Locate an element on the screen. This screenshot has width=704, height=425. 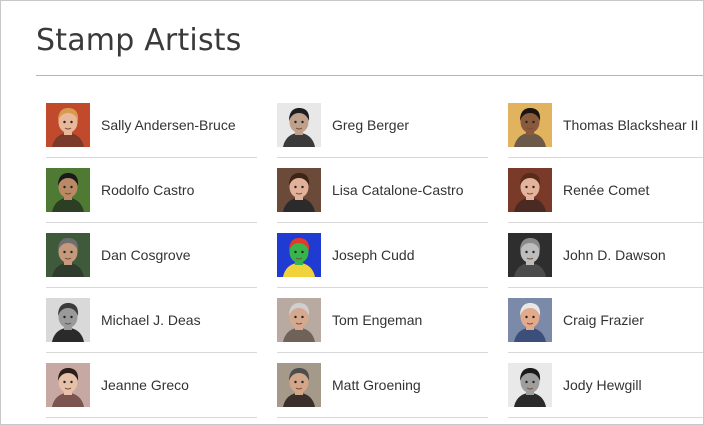
artist-name: Tom Engeman is located at coordinates (377, 320).